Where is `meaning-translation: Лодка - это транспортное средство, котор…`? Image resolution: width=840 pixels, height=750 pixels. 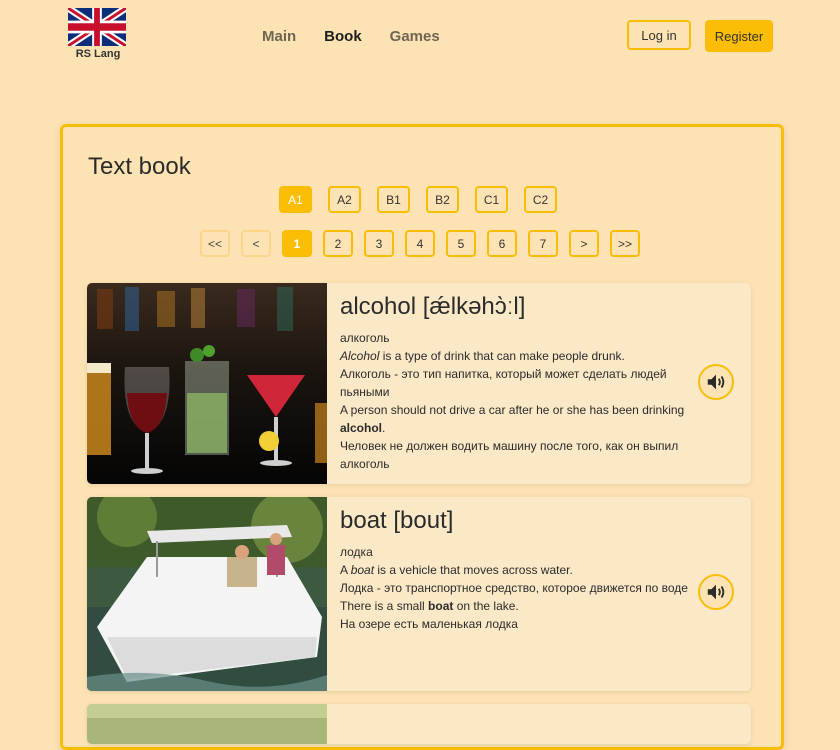
meaning-translation: Лодка - это транспортное средство, котор… is located at coordinates (514, 588).